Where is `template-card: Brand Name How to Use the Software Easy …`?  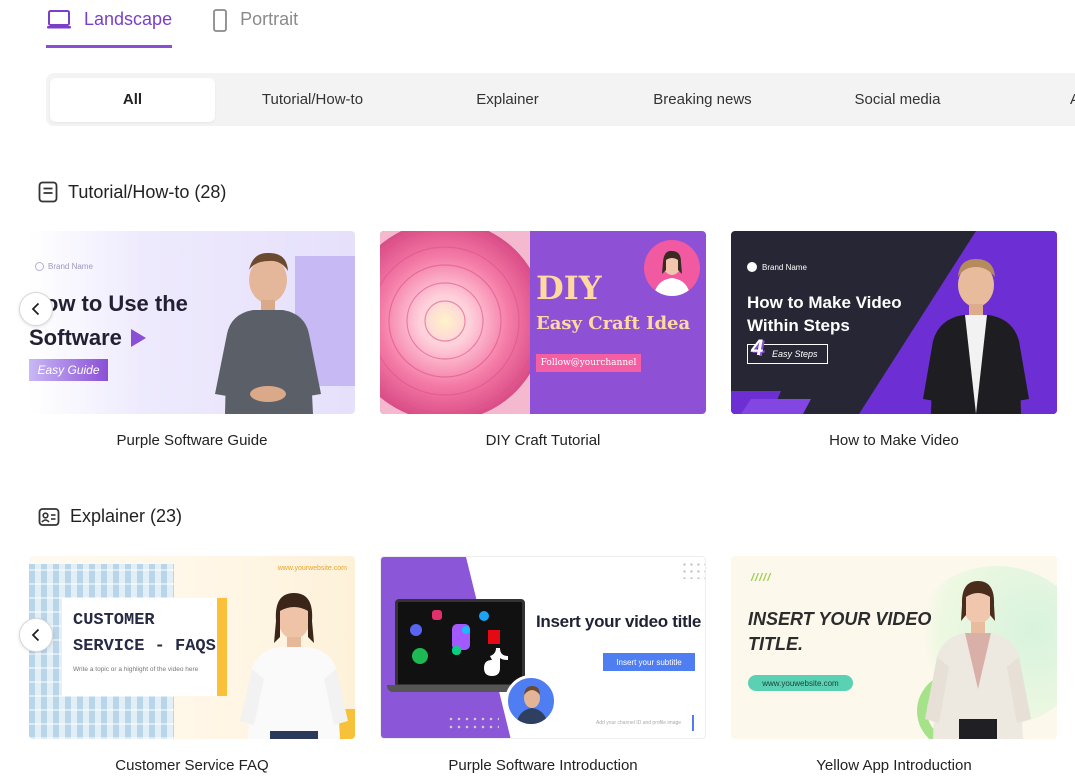
template-card: Brand Name How to Use the Software Easy … is located at coordinates (192, 340).